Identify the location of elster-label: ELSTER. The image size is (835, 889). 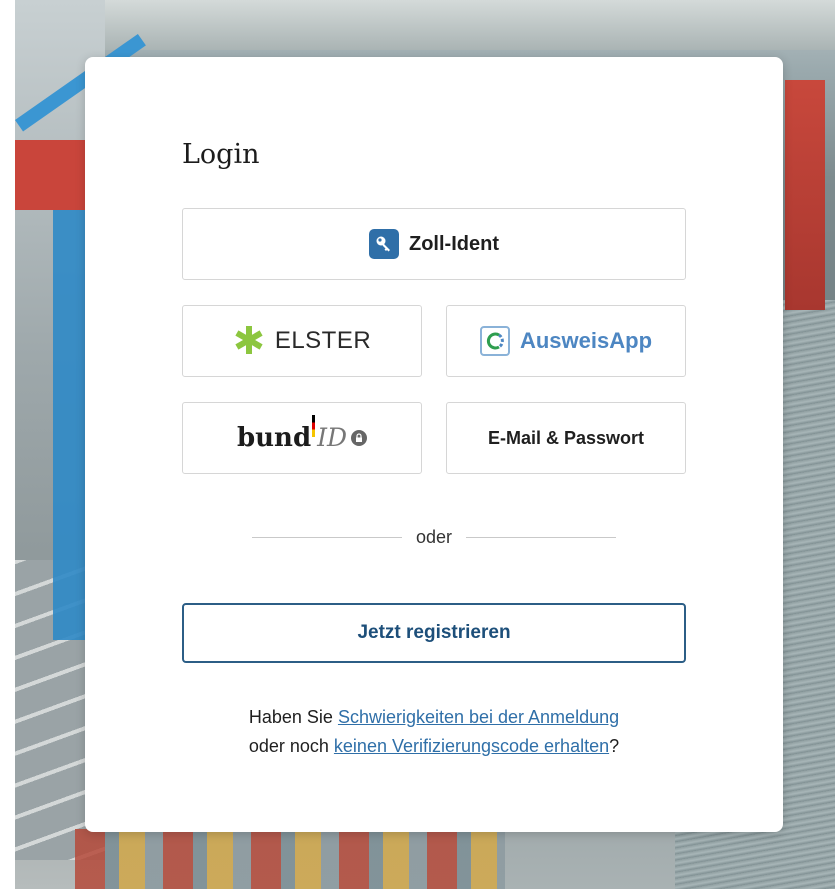
(323, 340).